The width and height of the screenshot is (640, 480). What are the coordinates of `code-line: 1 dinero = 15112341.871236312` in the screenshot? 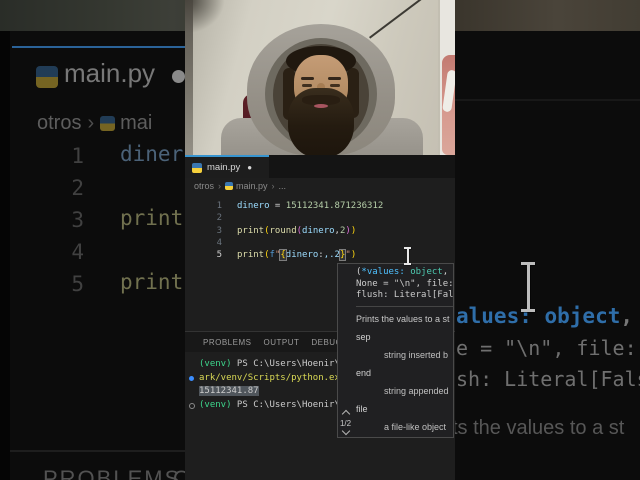 It's located at (320, 206).